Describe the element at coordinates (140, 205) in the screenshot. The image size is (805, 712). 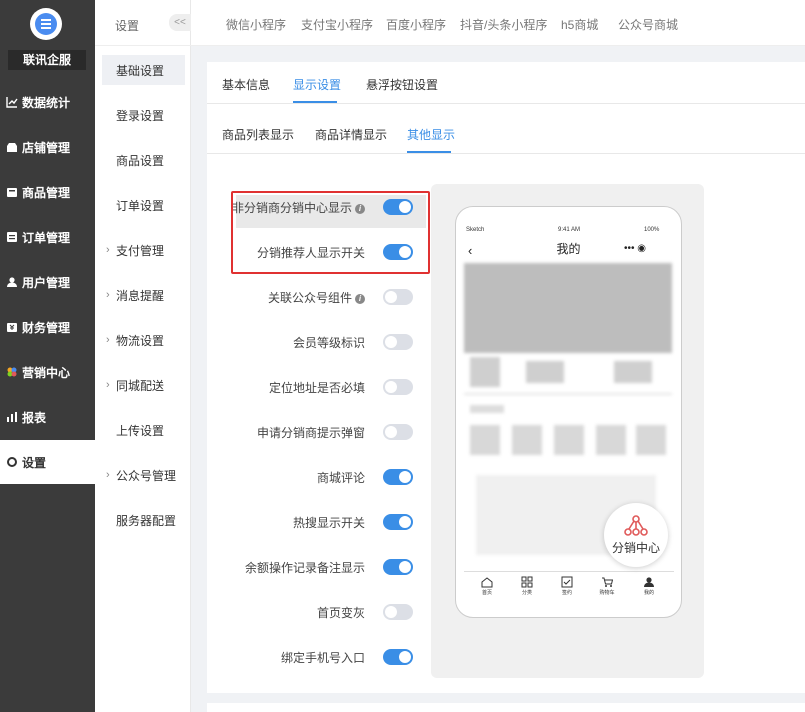
I see `subnav-item-label: 订单设置` at that location.